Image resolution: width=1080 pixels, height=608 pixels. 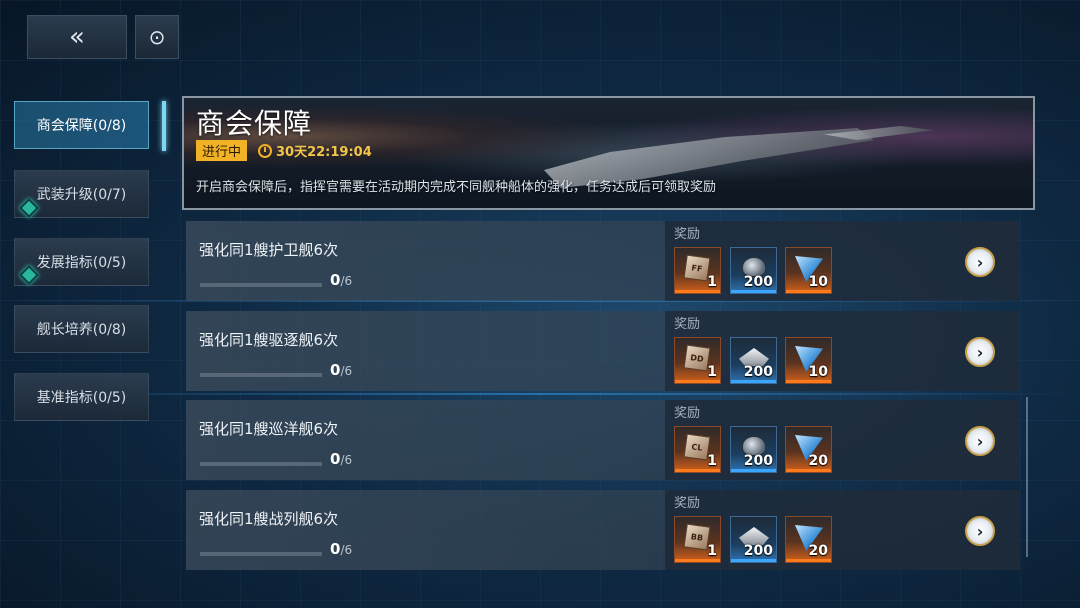 I want to click on sidebar-item-label: 基准指标(0/5), so click(x=81, y=398).